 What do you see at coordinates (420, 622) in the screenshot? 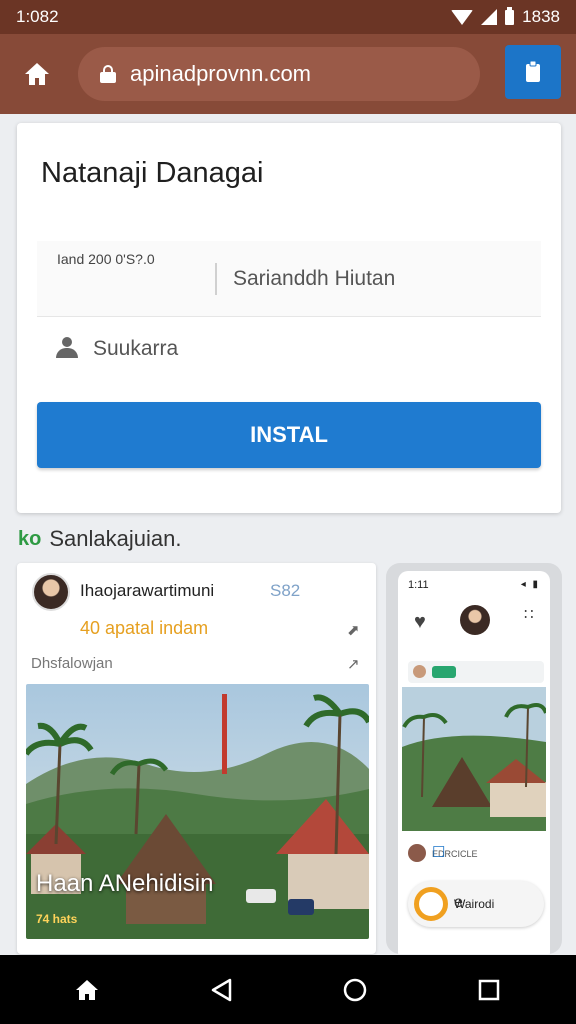
I see `heart-icon: ♥` at bounding box center [420, 622].